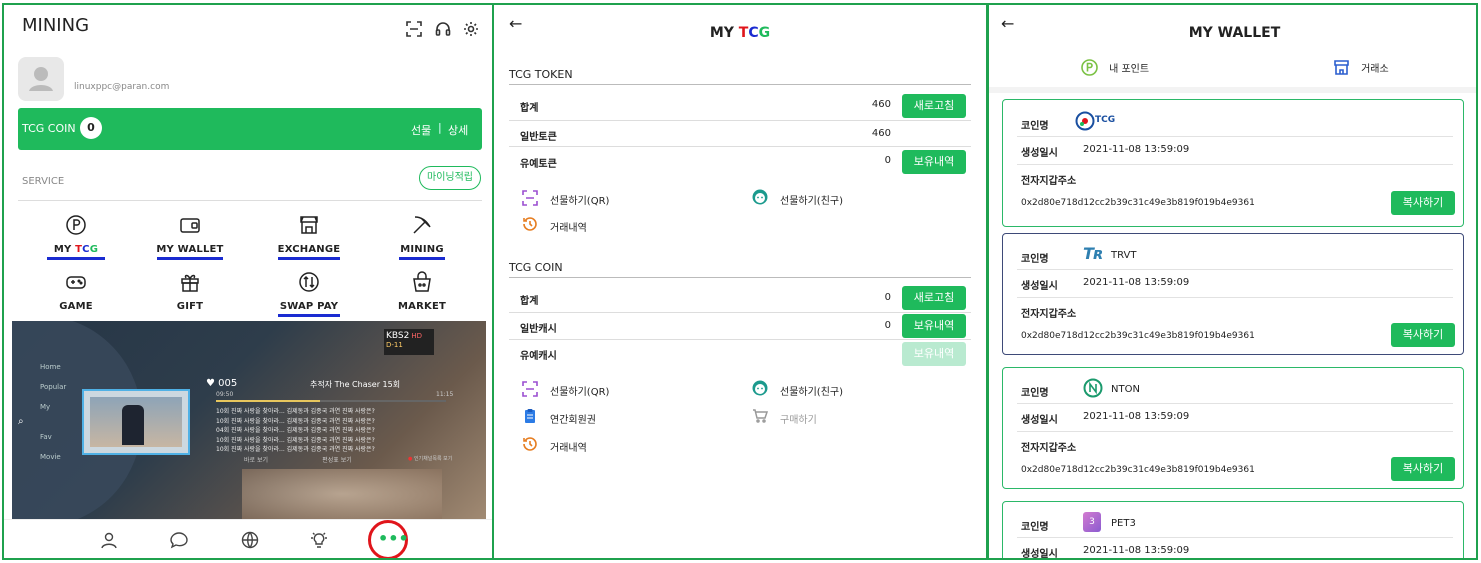 The image size is (1481, 563). What do you see at coordinates (190, 237) in the screenshot?
I see `service-my-wallet: MY WALLET` at bounding box center [190, 237].